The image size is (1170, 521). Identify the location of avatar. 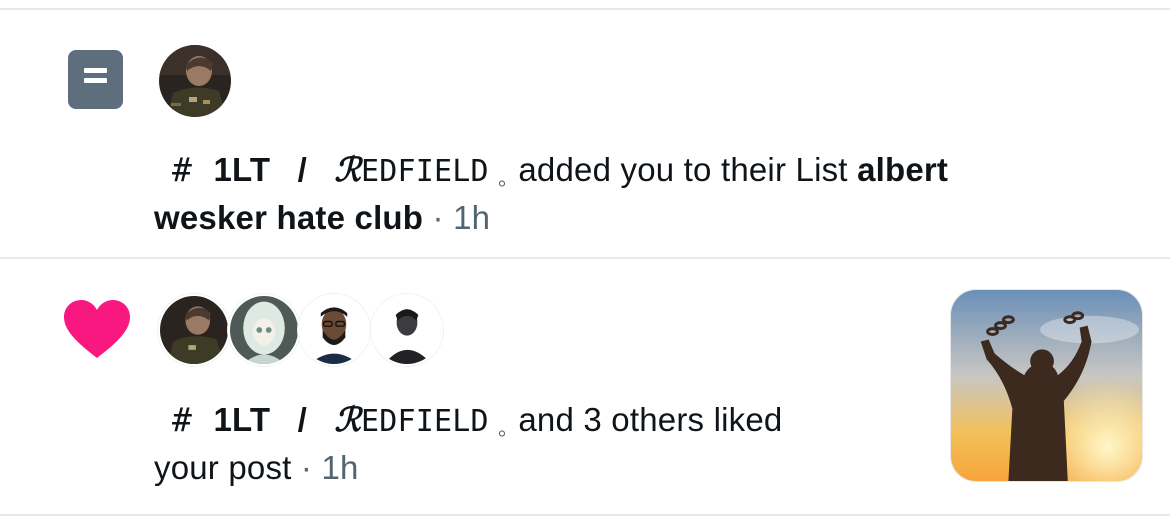
(195, 81).